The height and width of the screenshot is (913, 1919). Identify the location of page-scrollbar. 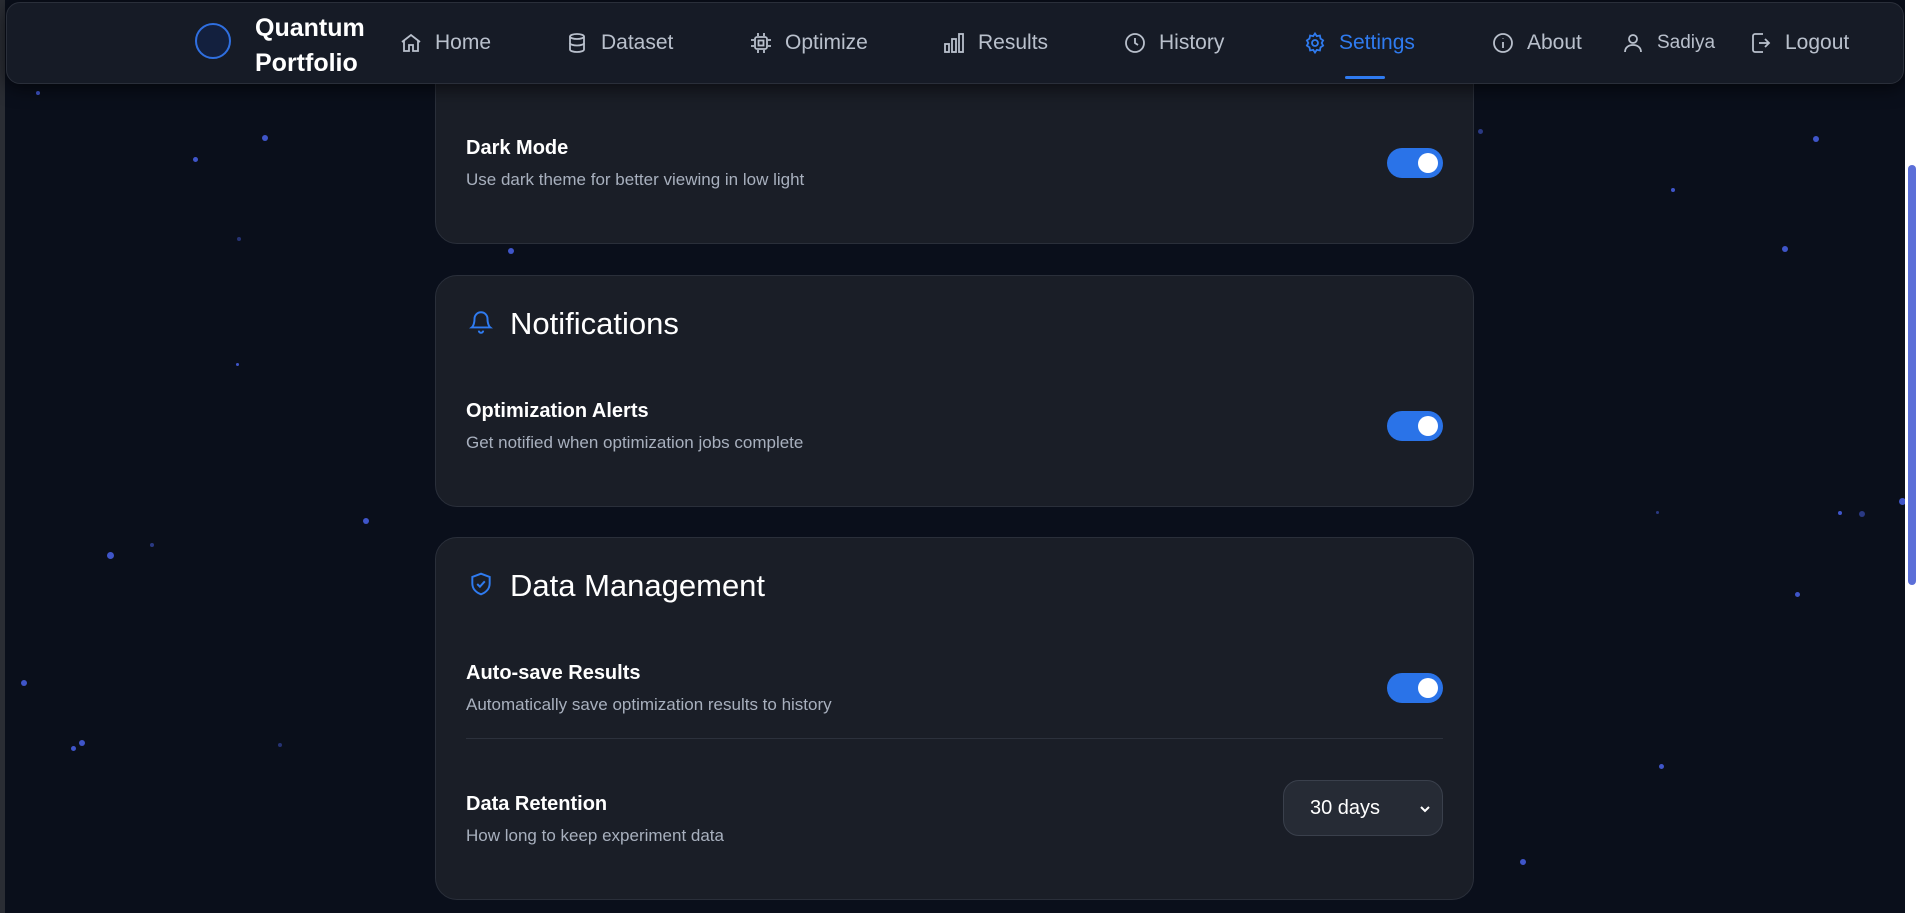
(1912, 456).